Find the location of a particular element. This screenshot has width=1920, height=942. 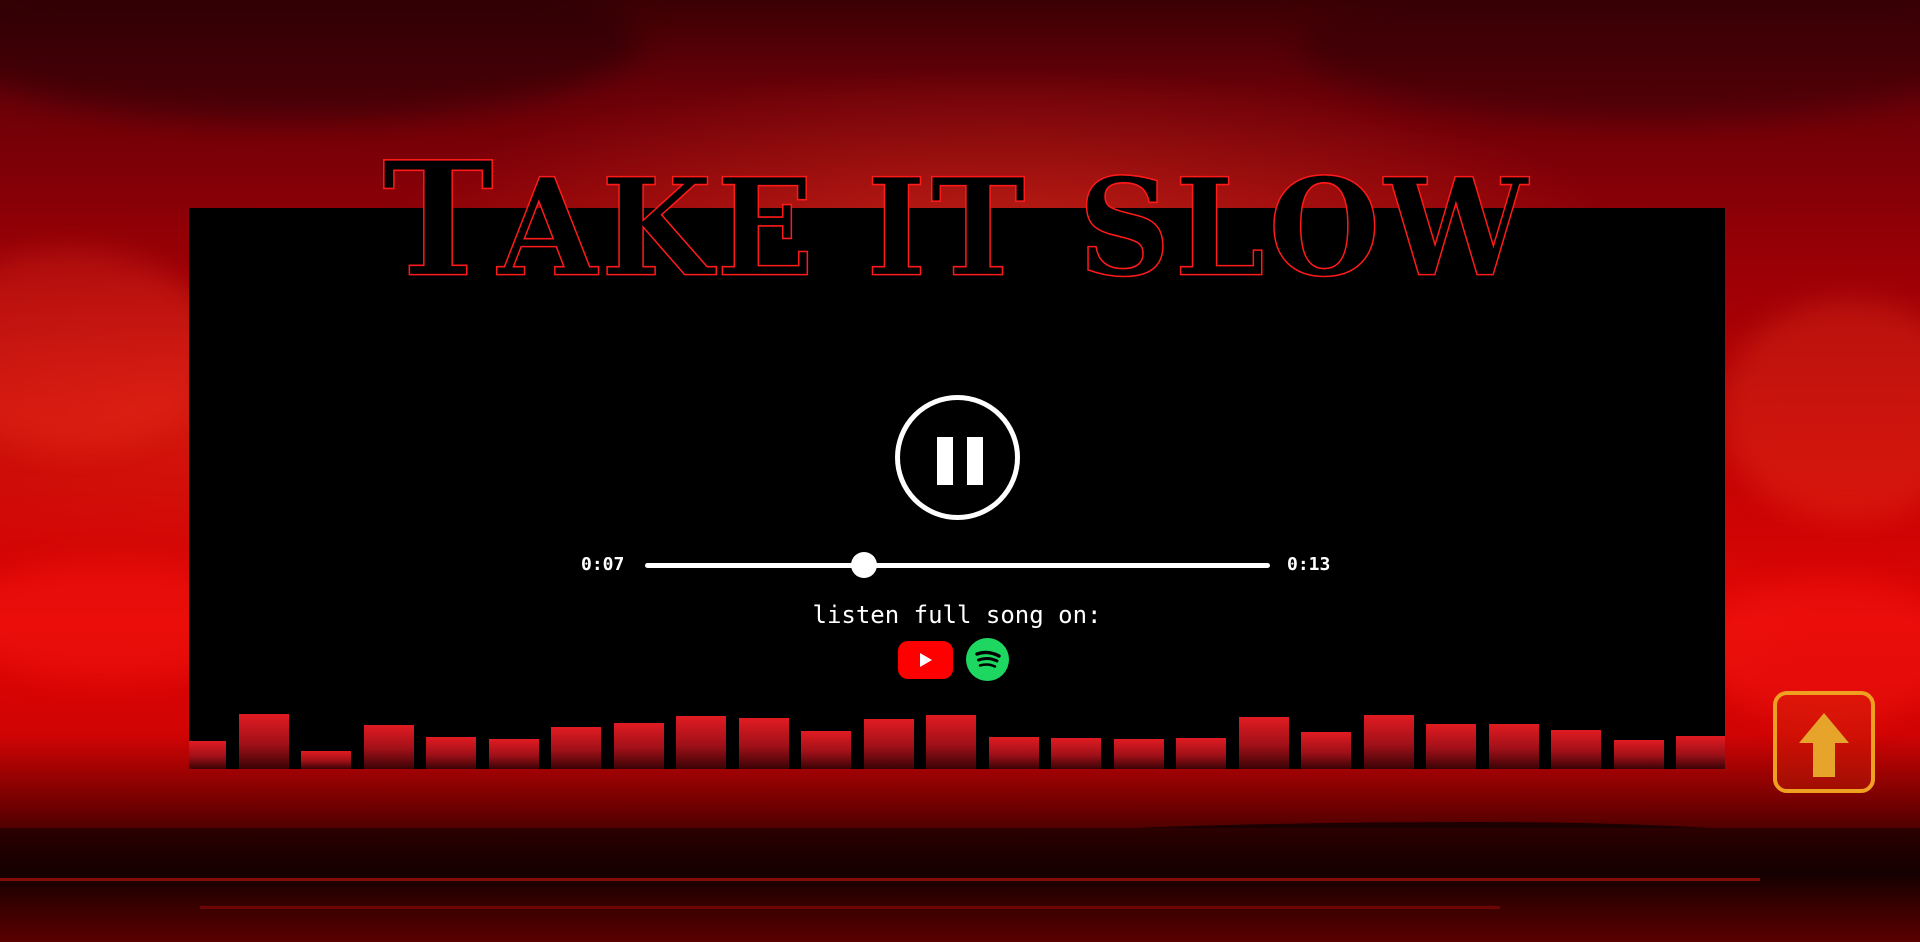

shoreline is located at coordinates (960, 885).